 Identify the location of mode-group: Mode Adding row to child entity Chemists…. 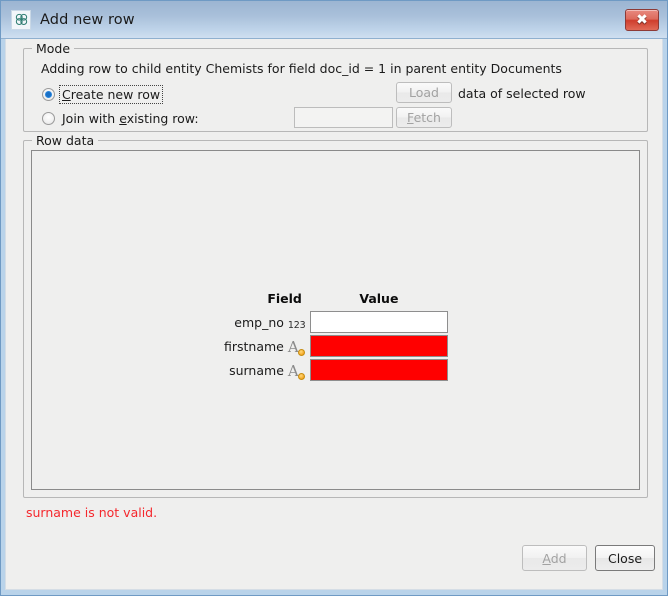
(335, 86).